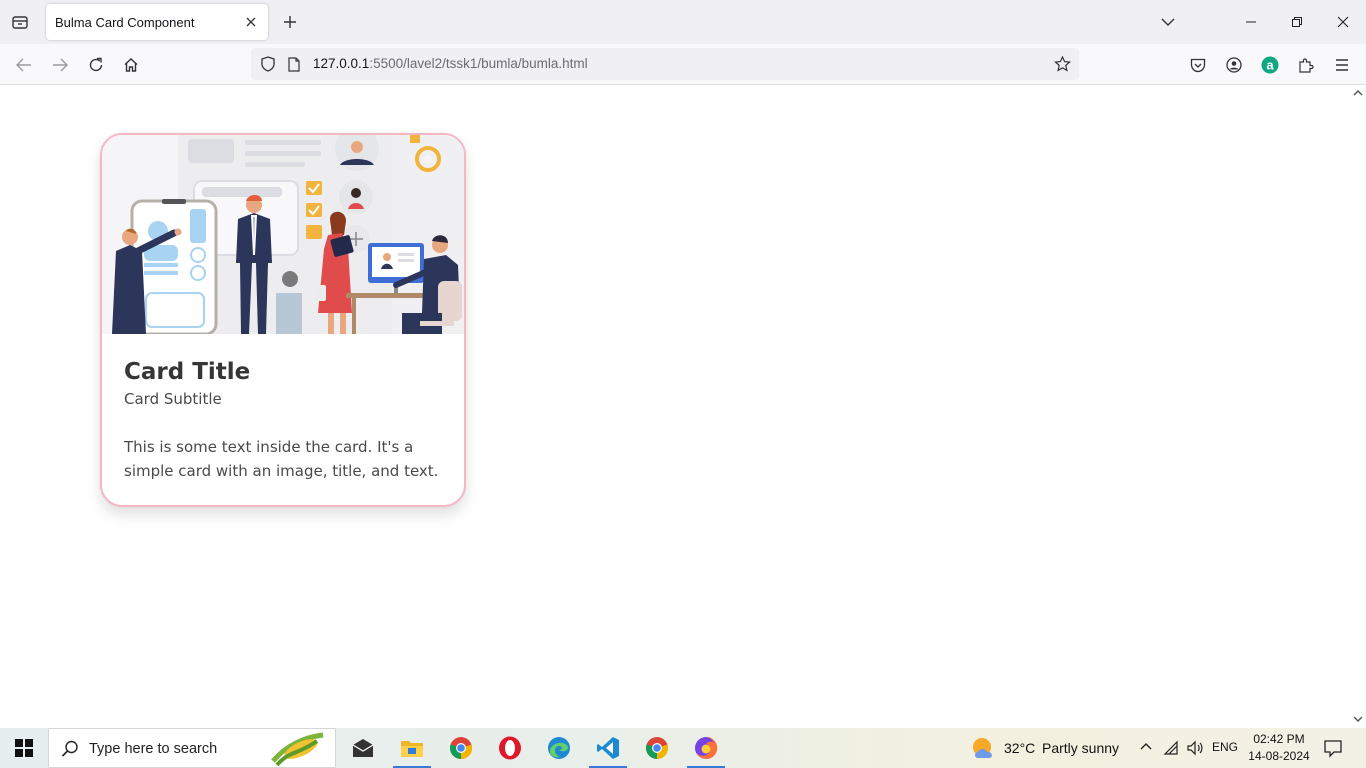 The height and width of the screenshot is (768, 1366). I want to click on extensions-puzzle-icon, so click(1306, 65).